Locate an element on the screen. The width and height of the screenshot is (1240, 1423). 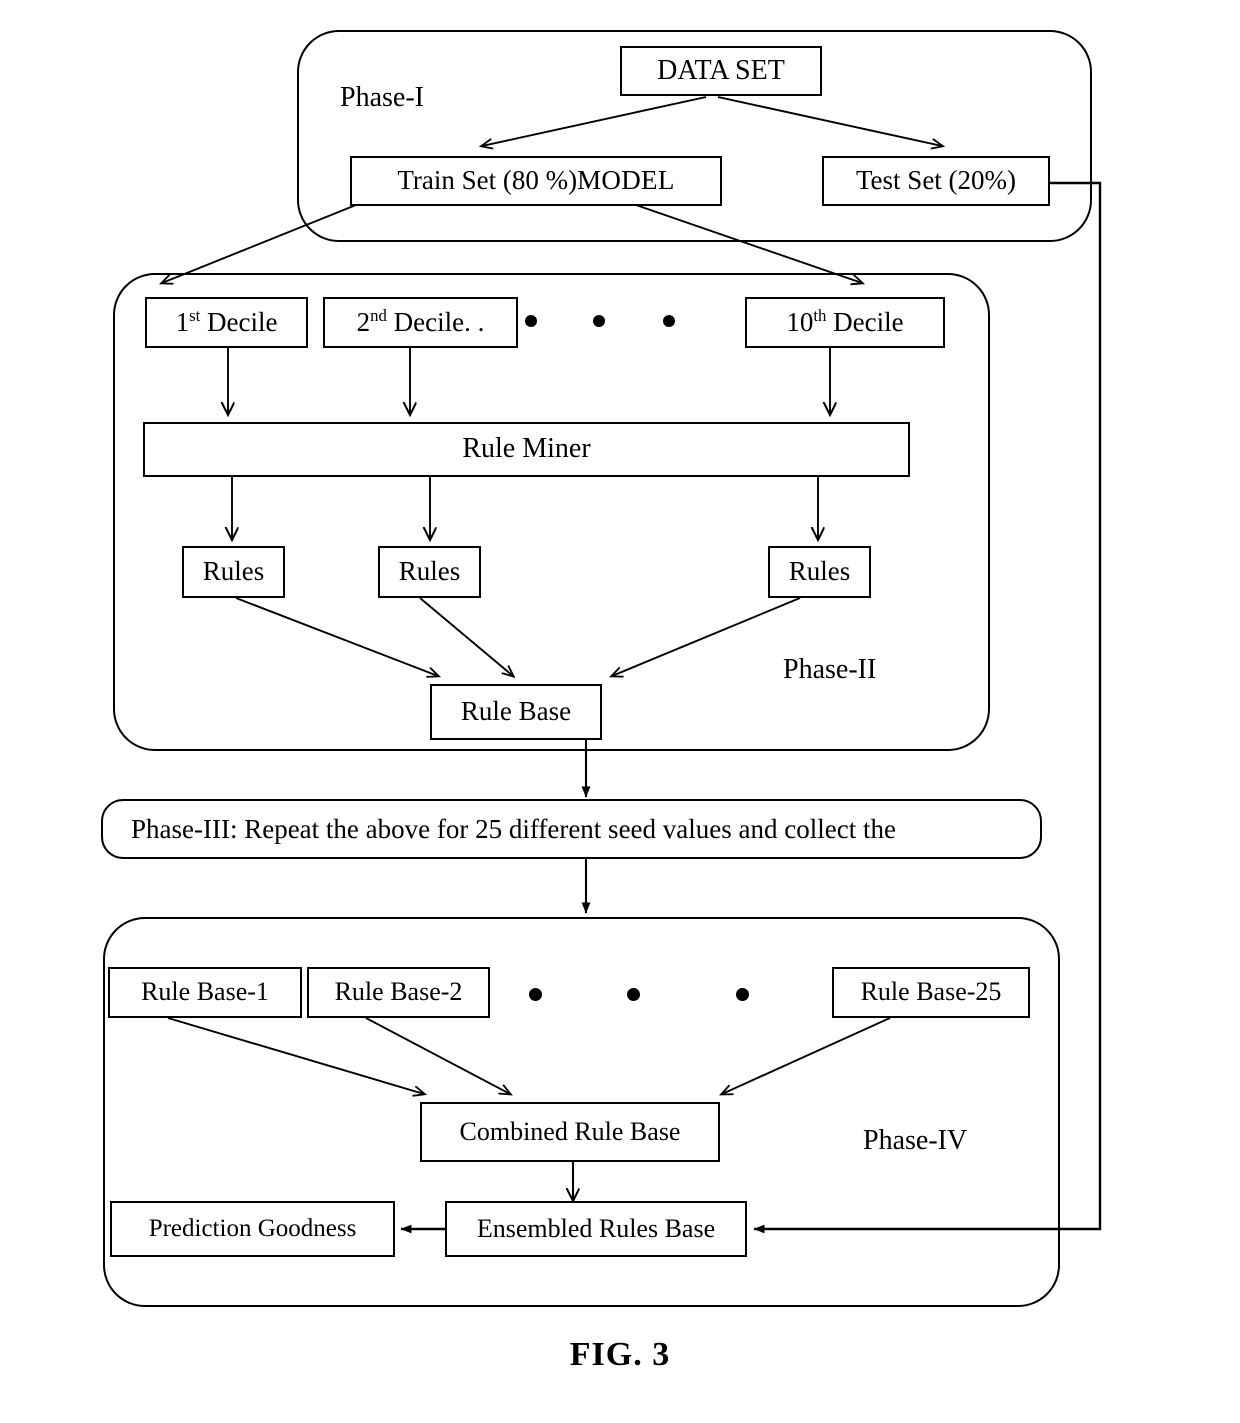
rule-miner-label: Rule Miner is located at coordinates (526, 449).